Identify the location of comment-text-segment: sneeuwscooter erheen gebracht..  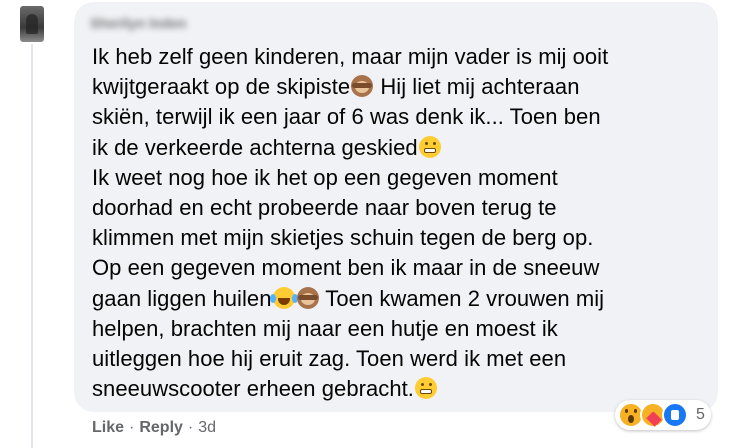
(253, 389).